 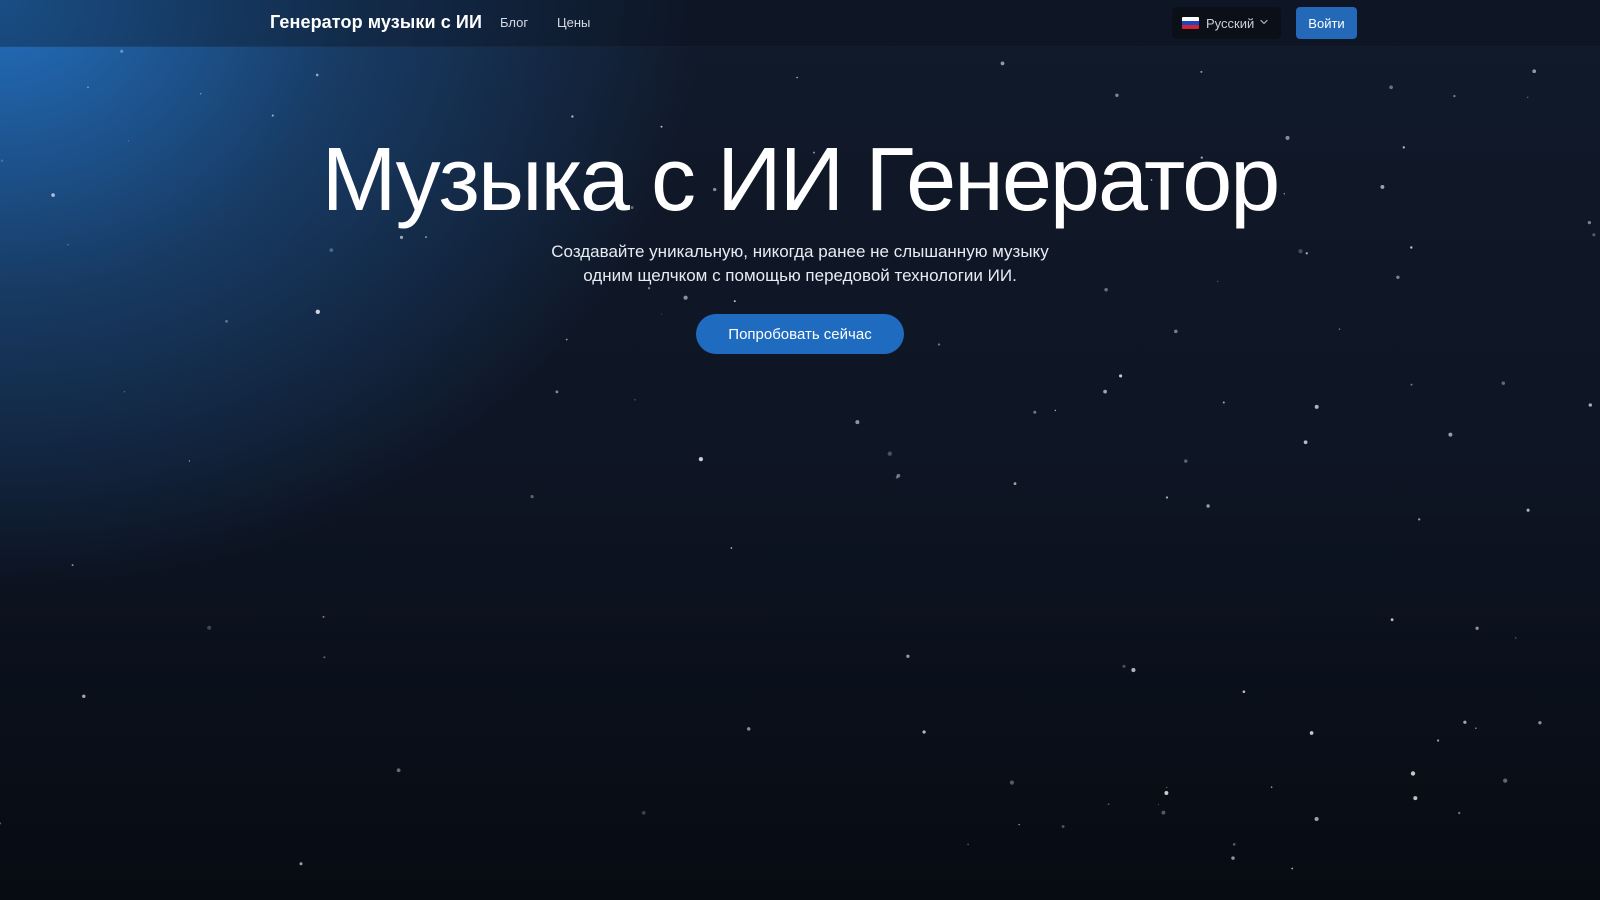 I want to click on brand-logo-text: Генератор музыки с ИИ, so click(x=376, y=22).